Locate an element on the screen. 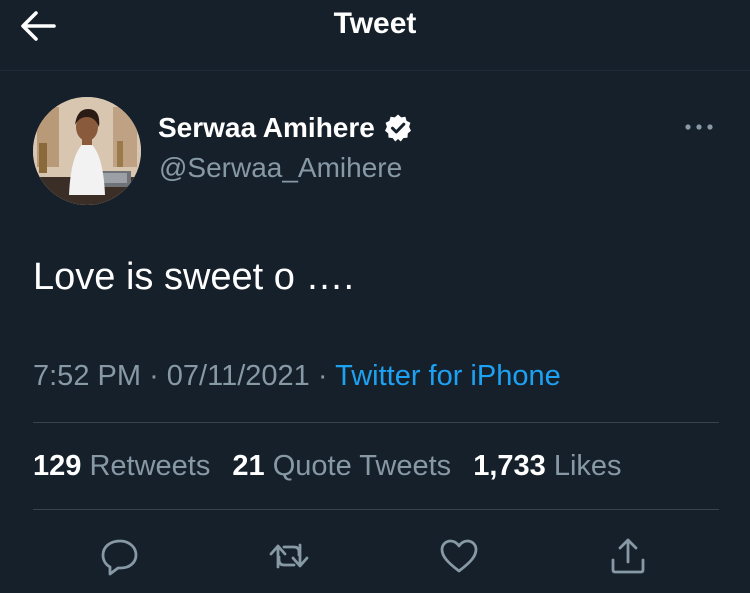 The width and height of the screenshot is (750, 593). user-handle: @Serwaa_Amihere is located at coordinates (280, 168).